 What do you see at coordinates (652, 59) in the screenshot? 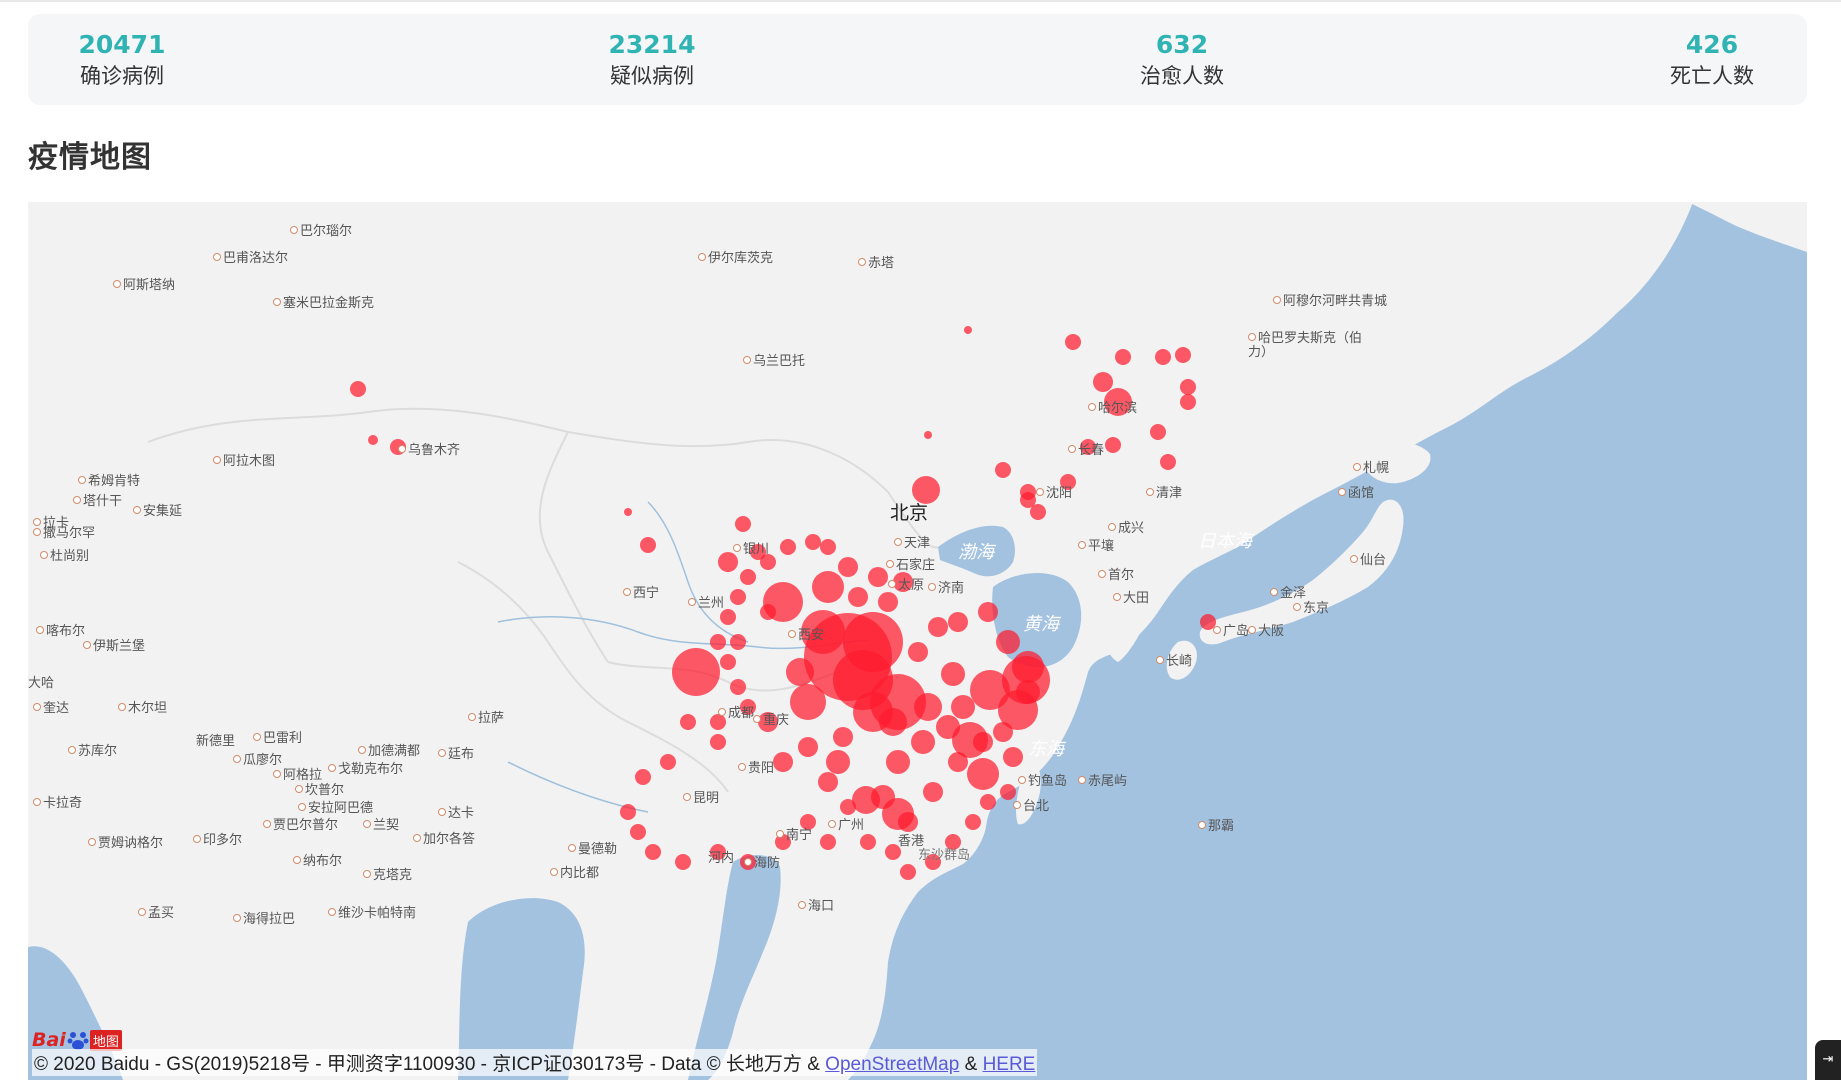
I see `stat-suspected: 23214 疑似病例` at bounding box center [652, 59].